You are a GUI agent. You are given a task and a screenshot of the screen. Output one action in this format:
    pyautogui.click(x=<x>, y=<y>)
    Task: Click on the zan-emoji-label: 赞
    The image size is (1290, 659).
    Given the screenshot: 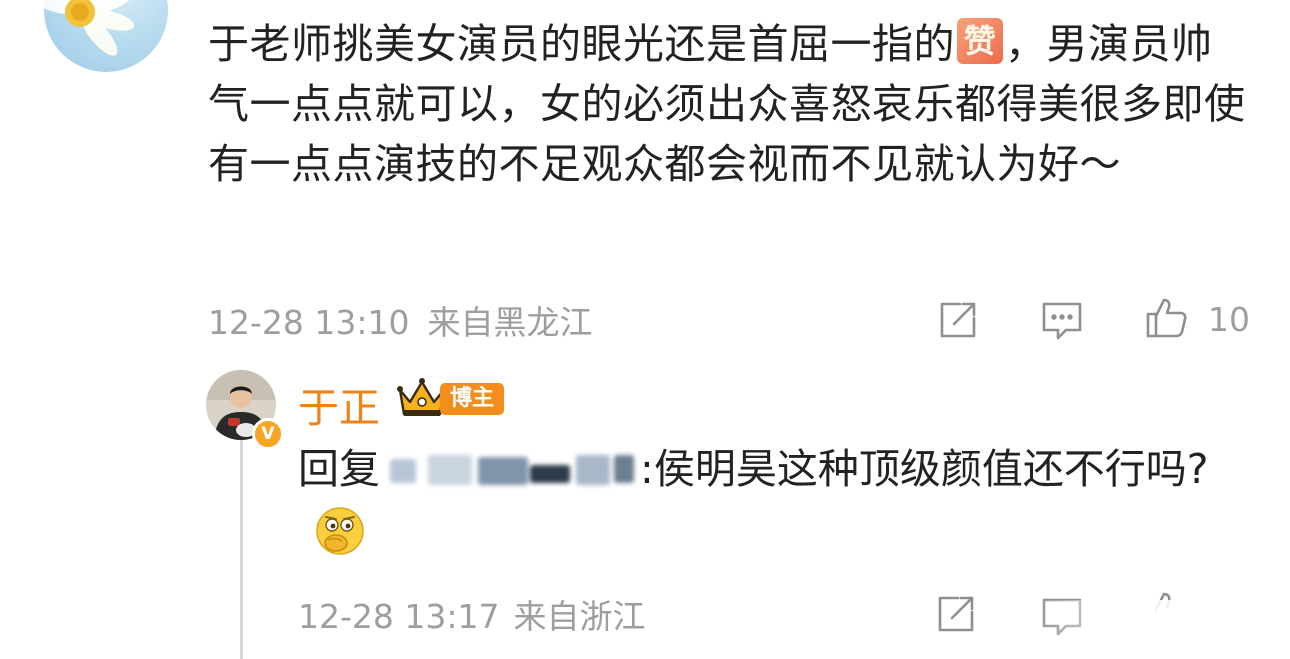 What is the action you would take?
    pyautogui.click(x=980, y=41)
    